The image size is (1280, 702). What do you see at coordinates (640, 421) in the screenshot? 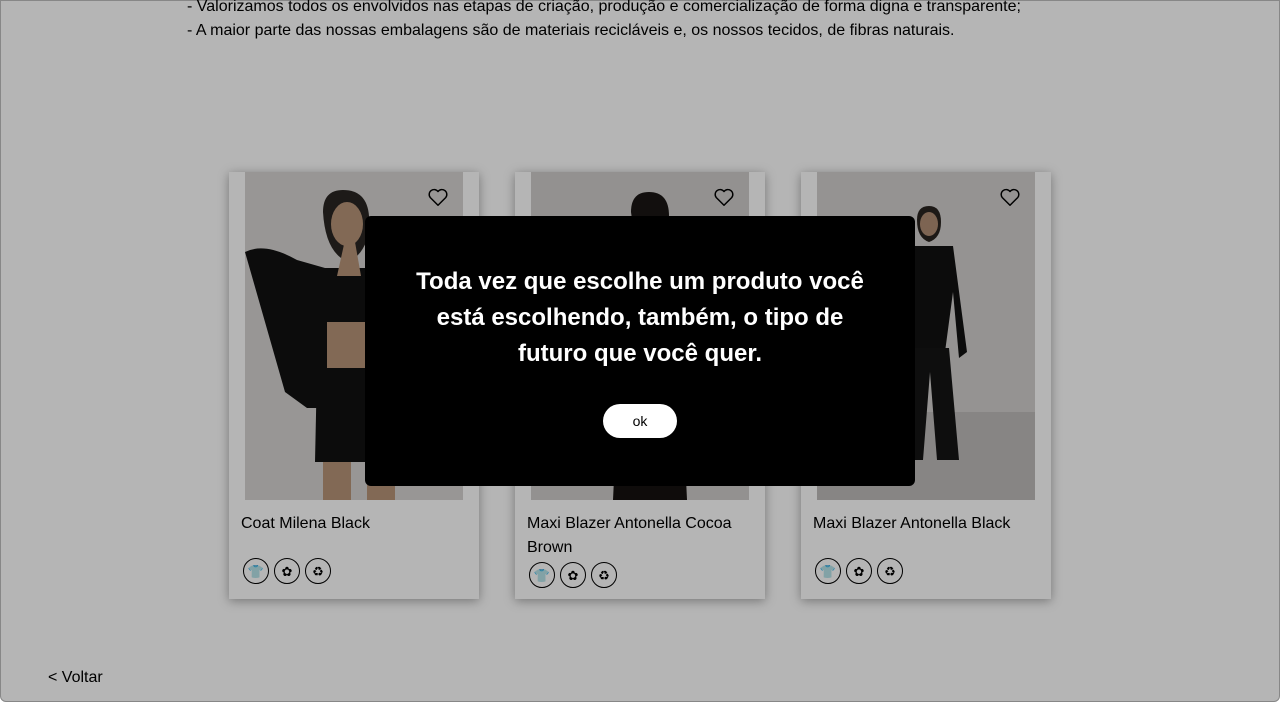
I see `ok-button: ok` at bounding box center [640, 421].